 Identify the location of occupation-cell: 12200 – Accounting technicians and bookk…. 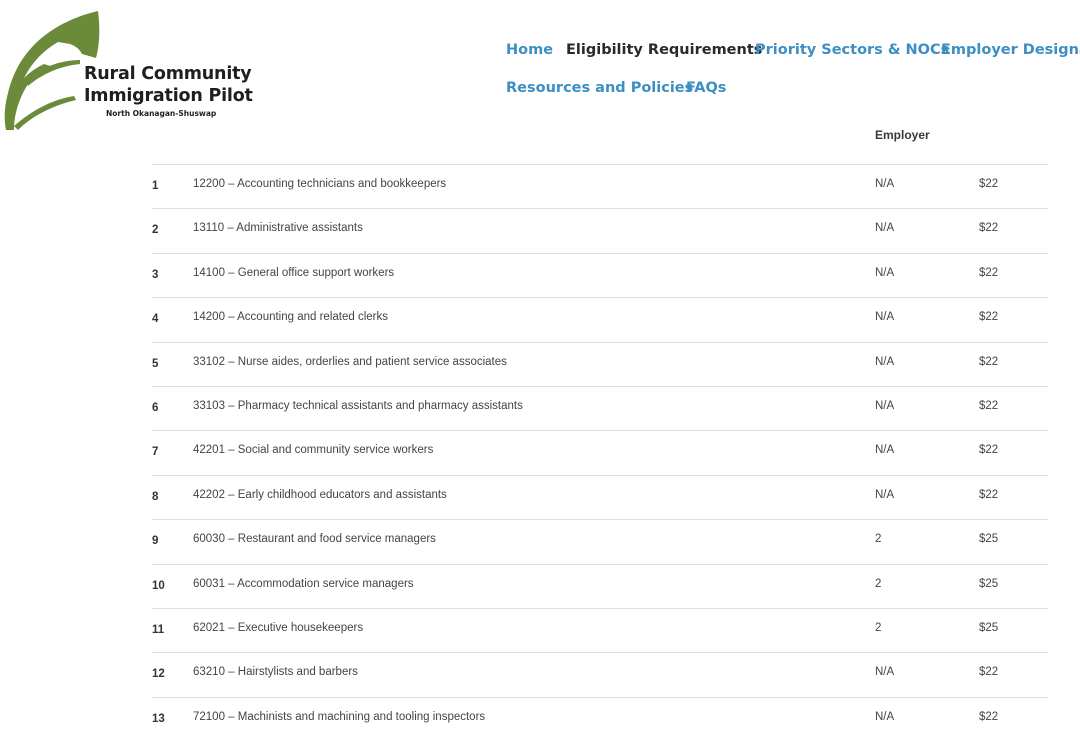
(320, 184).